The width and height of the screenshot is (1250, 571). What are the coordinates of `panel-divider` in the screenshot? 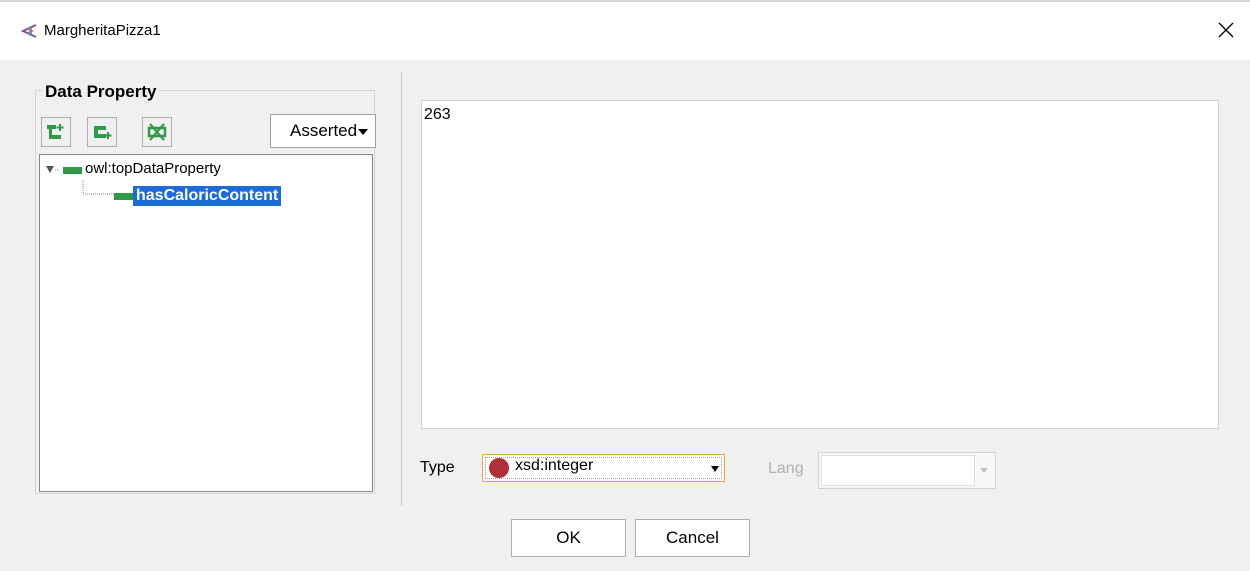 It's located at (401, 289).